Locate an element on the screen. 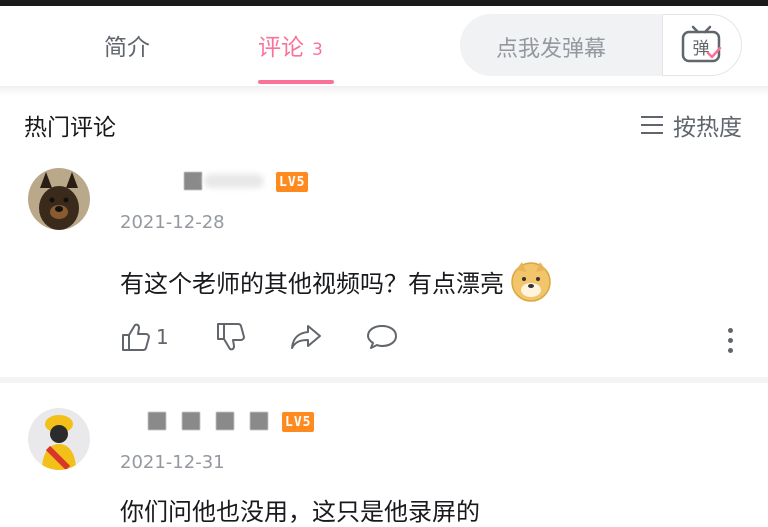 The width and height of the screenshot is (768, 527). character-avatar-icon is located at coordinates (59, 439).